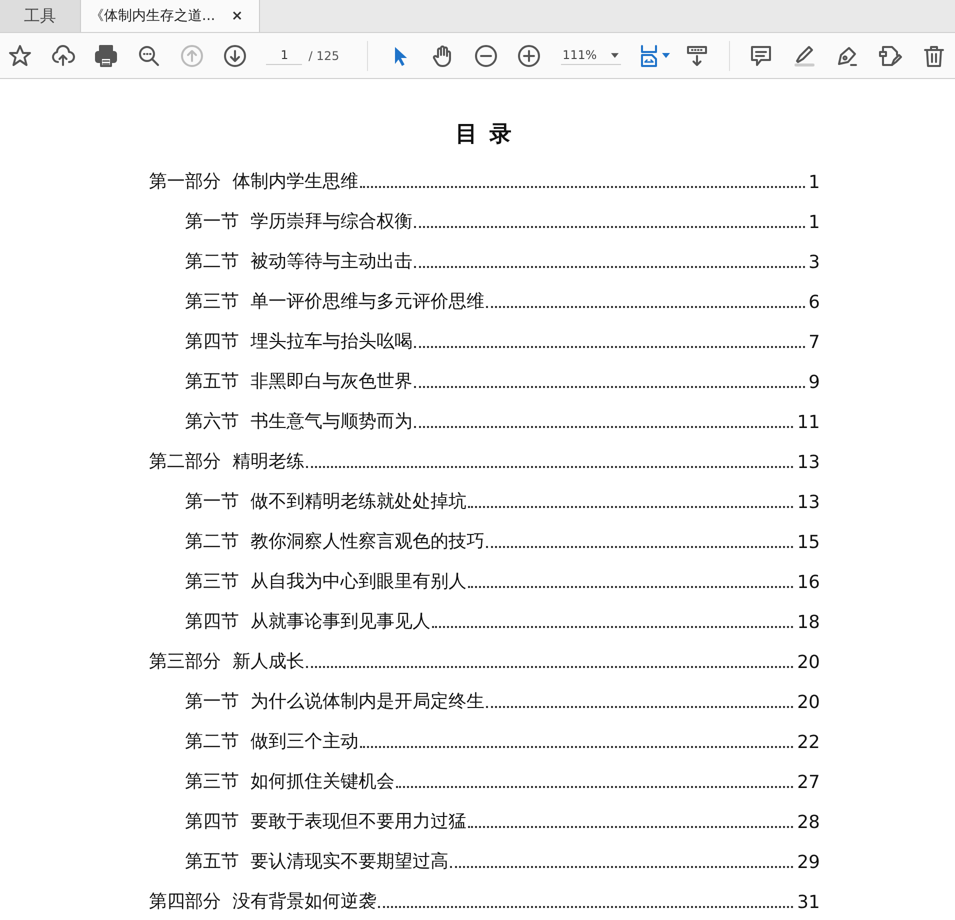 The image size is (955, 920). What do you see at coordinates (814, 382) in the screenshot?
I see `page-number: 9` at bounding box center [814, 382].